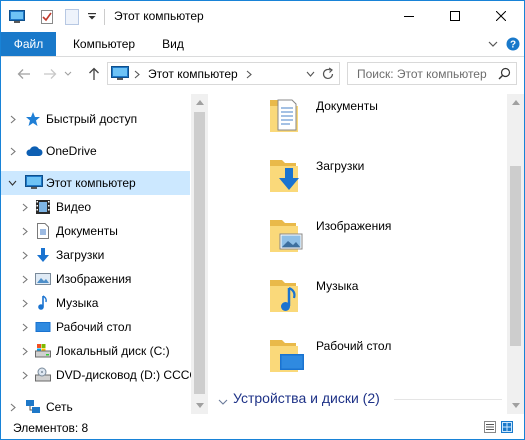 The width and height of the screenshot is (525, 440). What do you see at coordinates (223, 401) in the screenshot?
I see `group-collapse-chevron-icon` at bounding box center [223, 401].